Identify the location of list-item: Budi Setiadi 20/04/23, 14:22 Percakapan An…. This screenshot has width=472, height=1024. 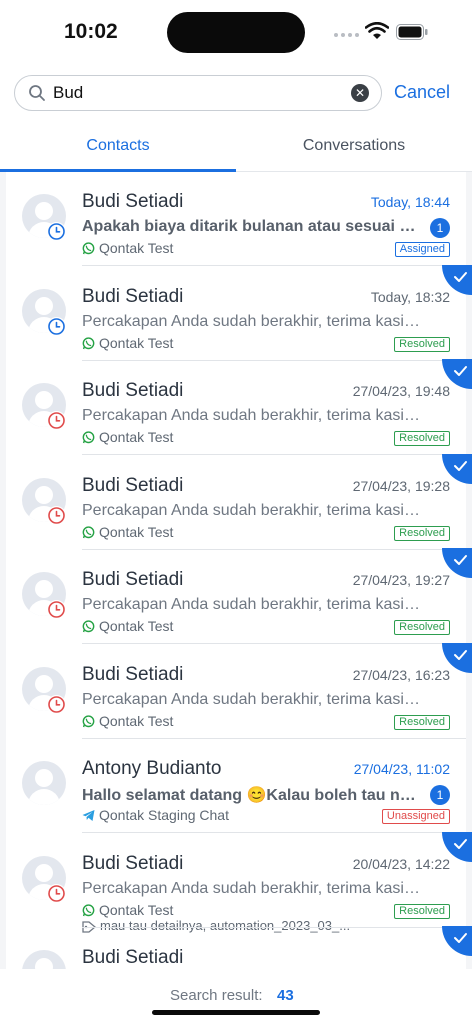
(239, 882).